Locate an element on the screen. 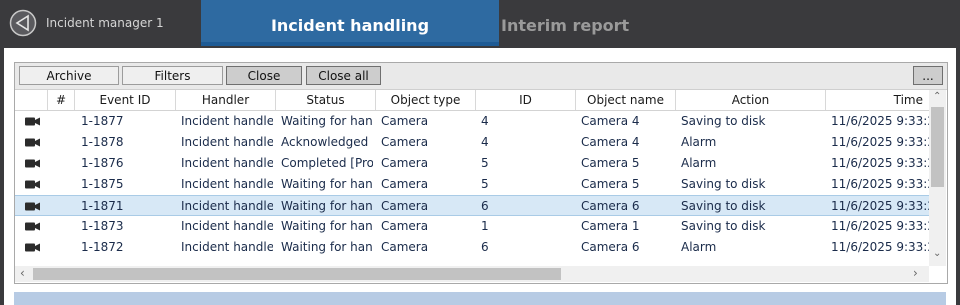 The height and width of the screenshot is (305, 960). cell-event-id: 1-1877 is located at coordinates (102, 121).